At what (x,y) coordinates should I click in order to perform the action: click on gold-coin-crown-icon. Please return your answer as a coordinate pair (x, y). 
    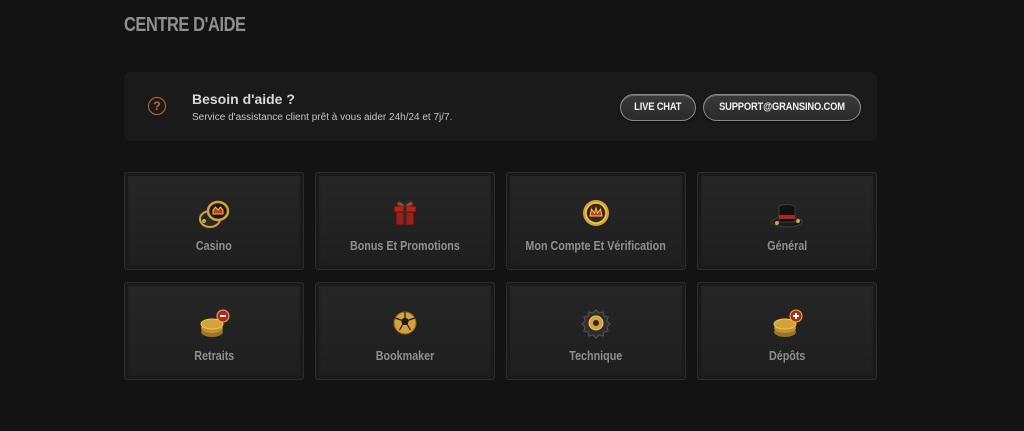
    Looking at the image, I should click on (596, 213).